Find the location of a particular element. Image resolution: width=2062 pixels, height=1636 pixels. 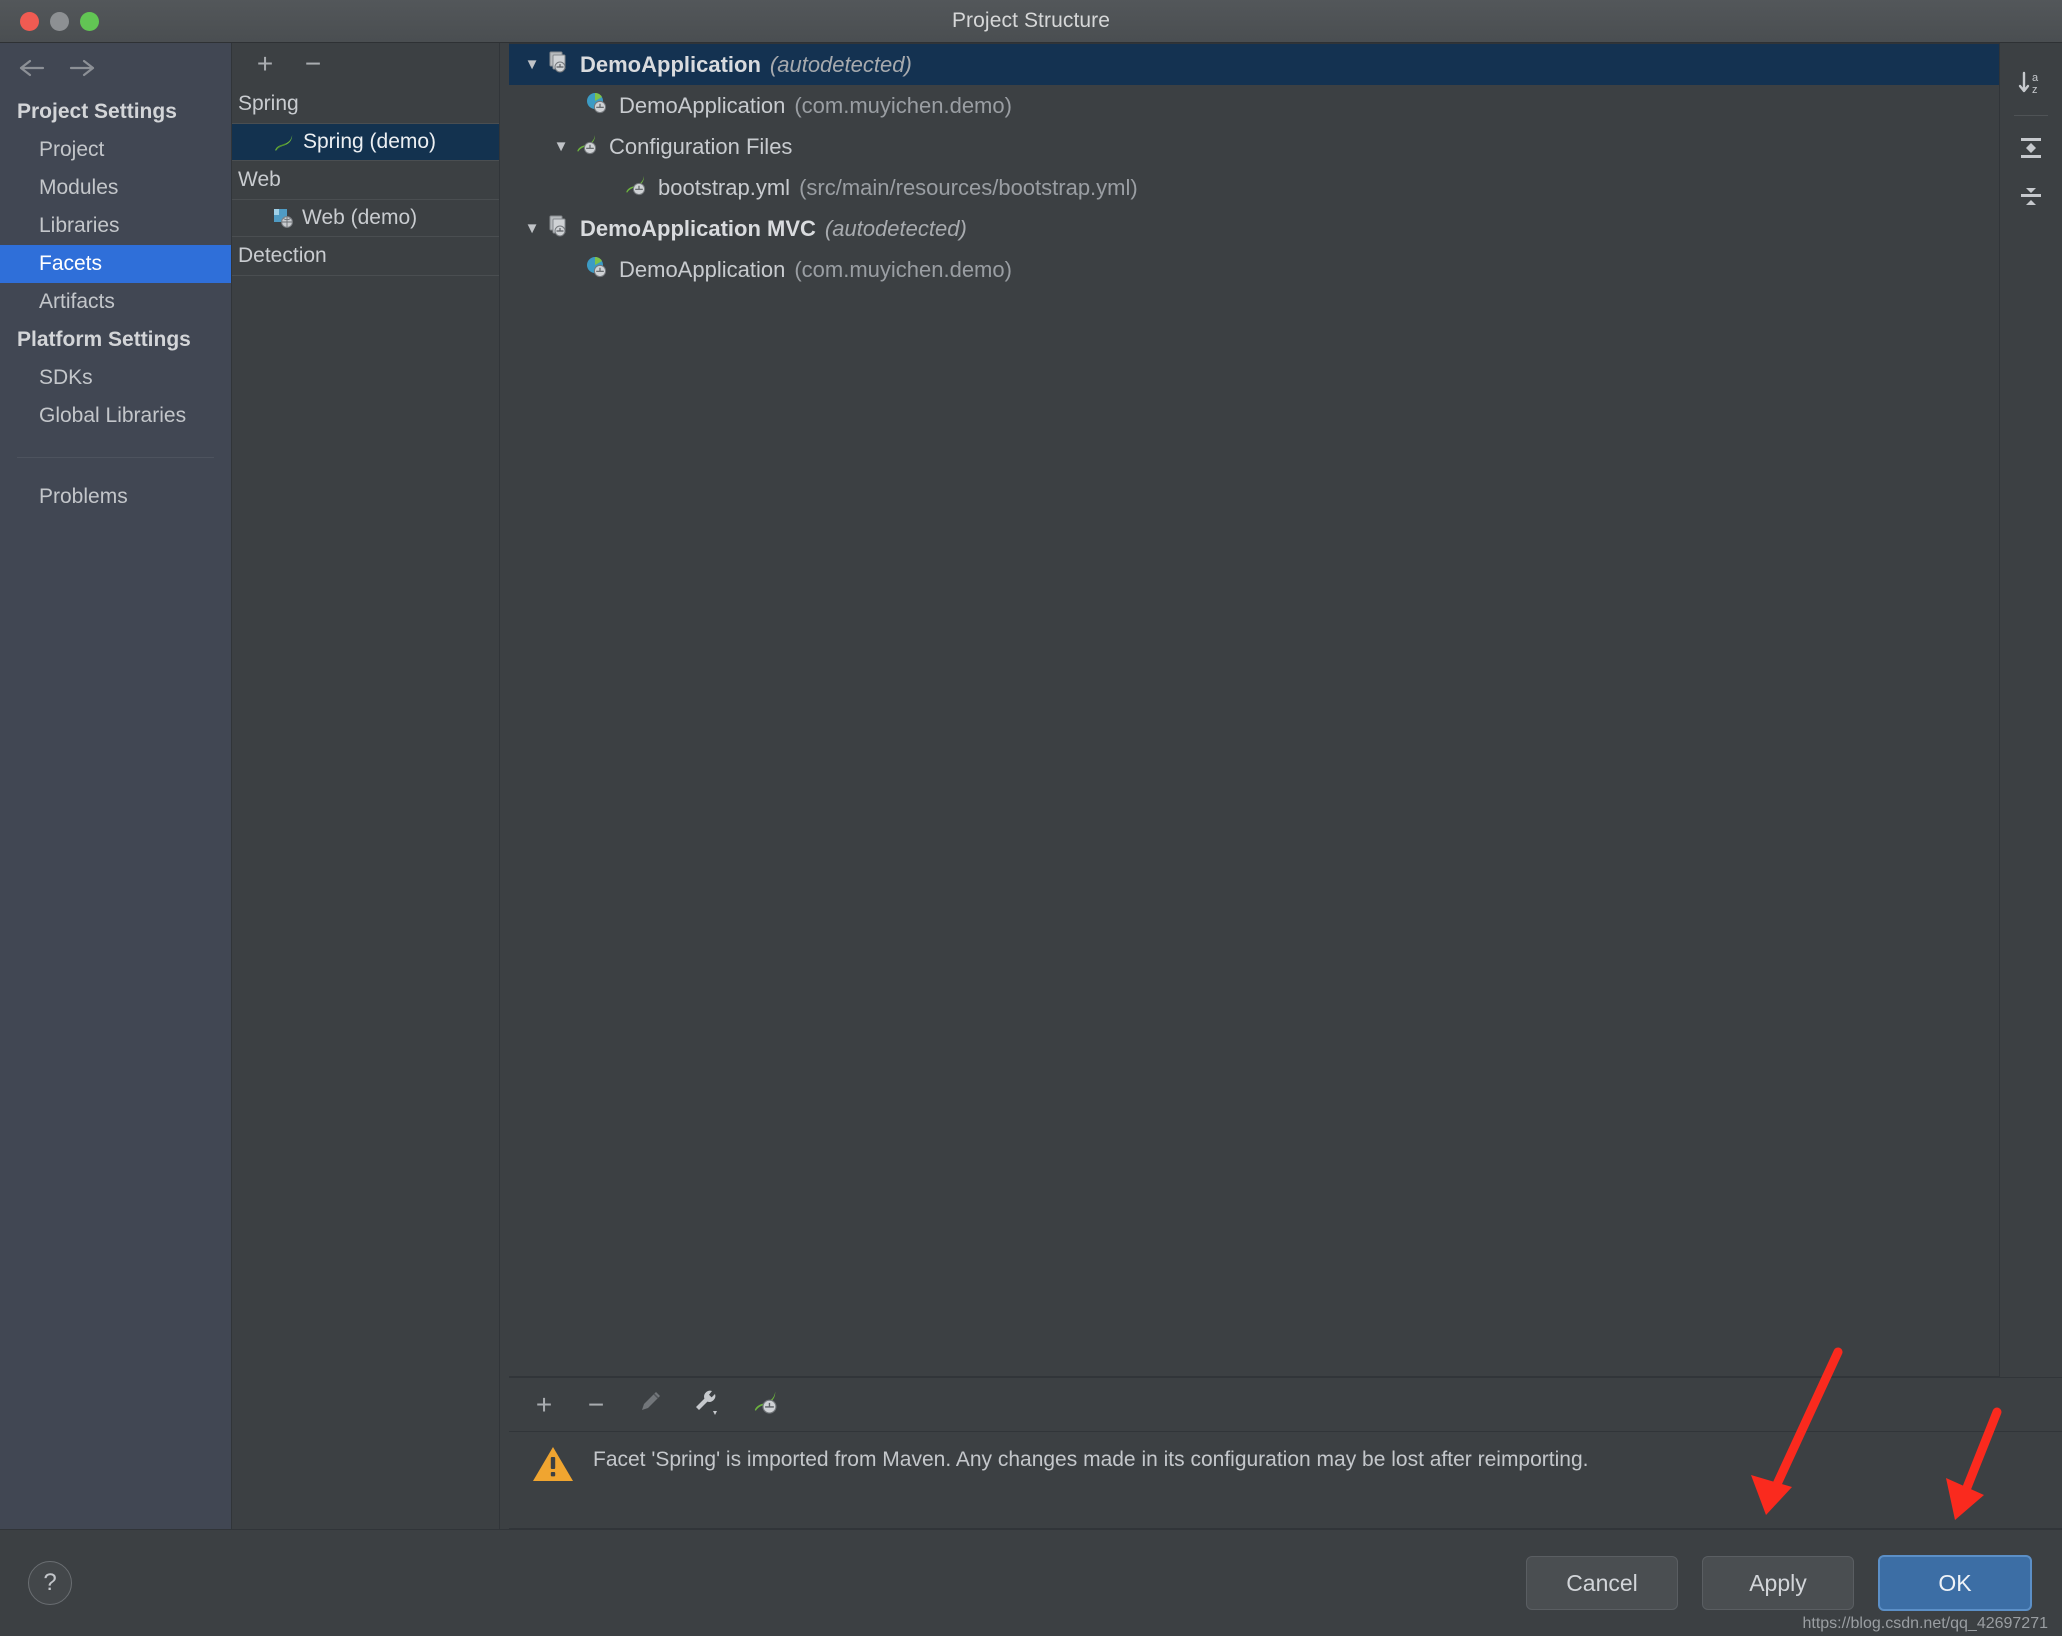

sidebar-item-modules: Modules is located at coordinates (115, 188).